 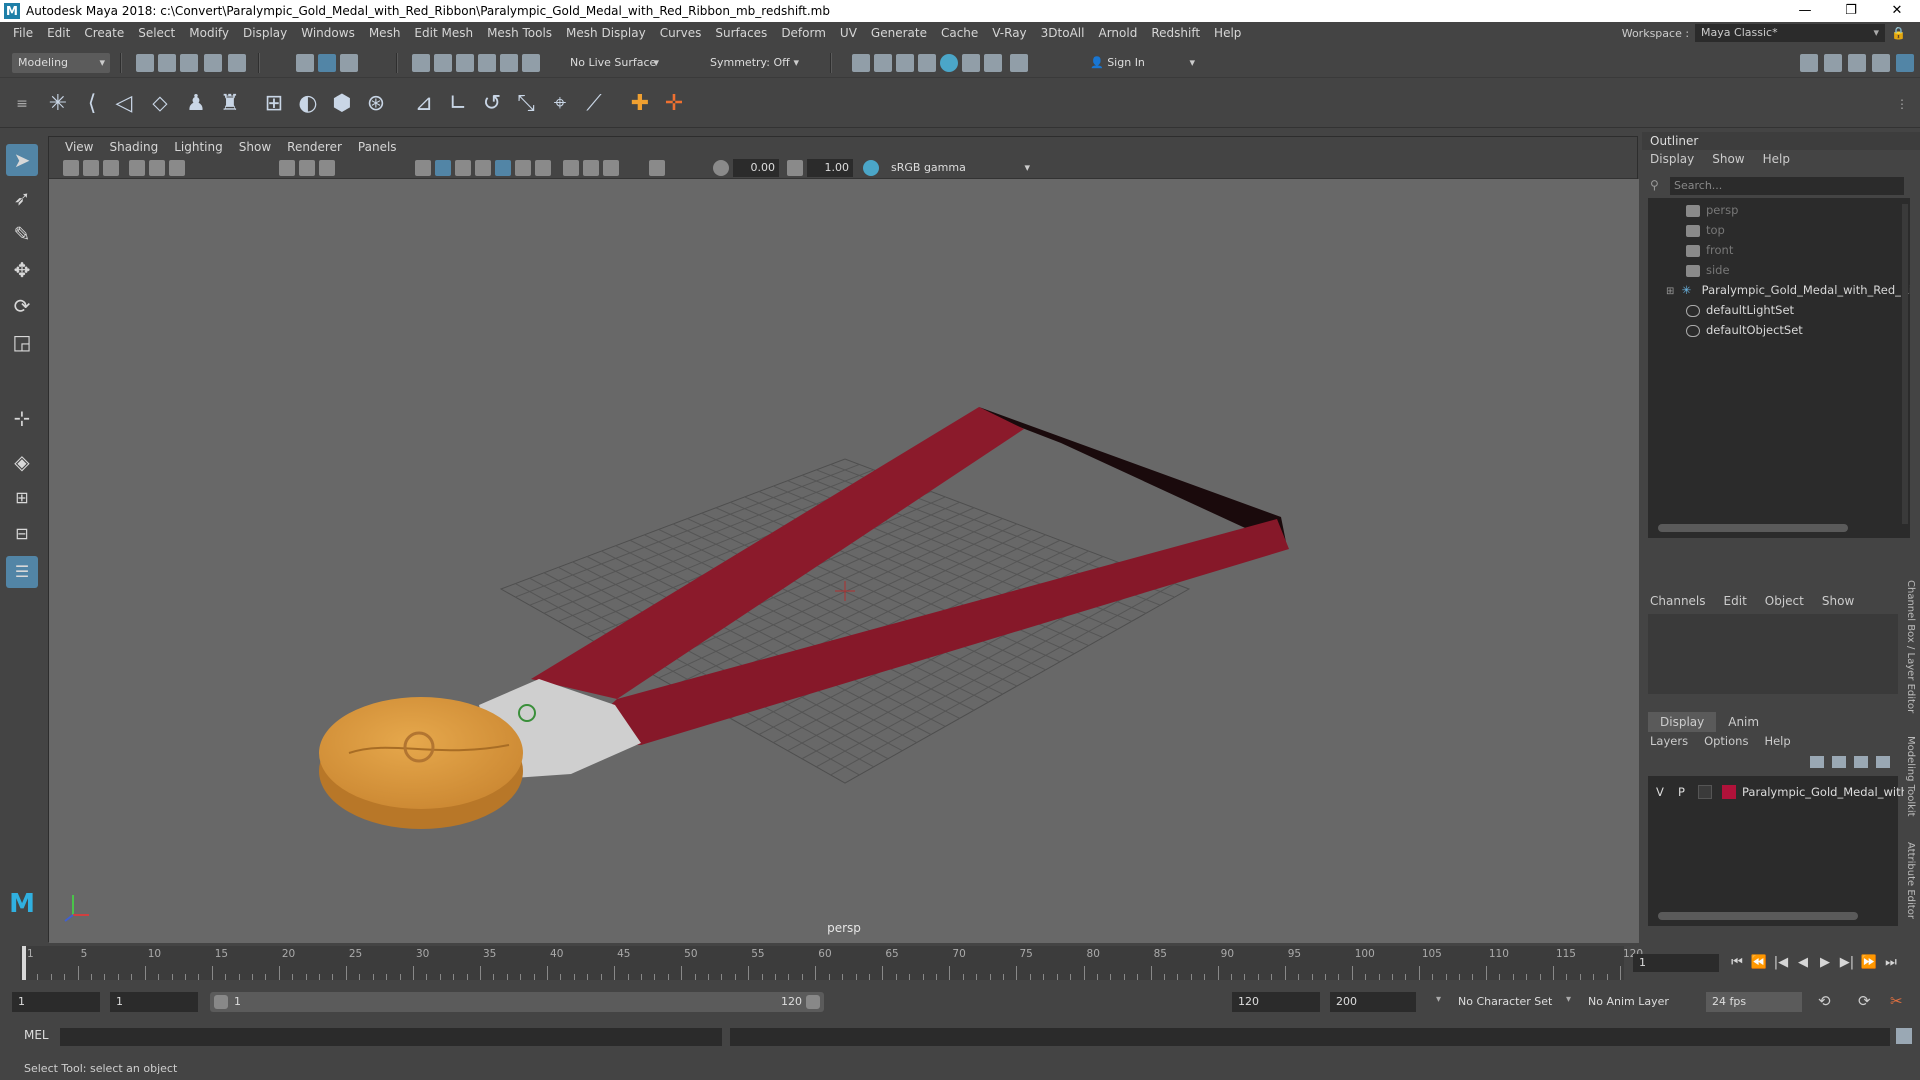 What do you see at coordinates (328, 33) in the screenshot?
I see `menu-windows: Windows` at bounding box center [328, 33].